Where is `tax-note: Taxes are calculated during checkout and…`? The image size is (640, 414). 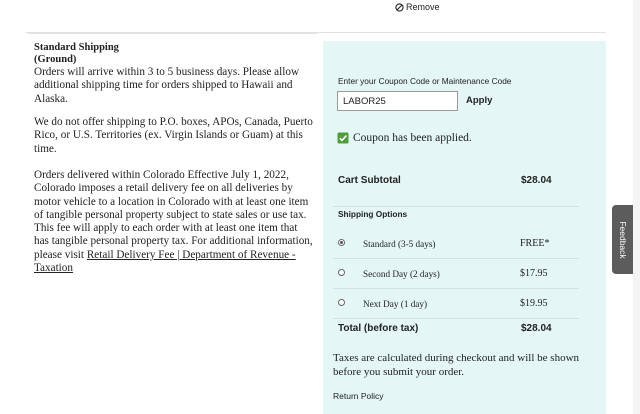
tax-note: Taxes are calculated during checkout and… is located at coordinates (456, 365).